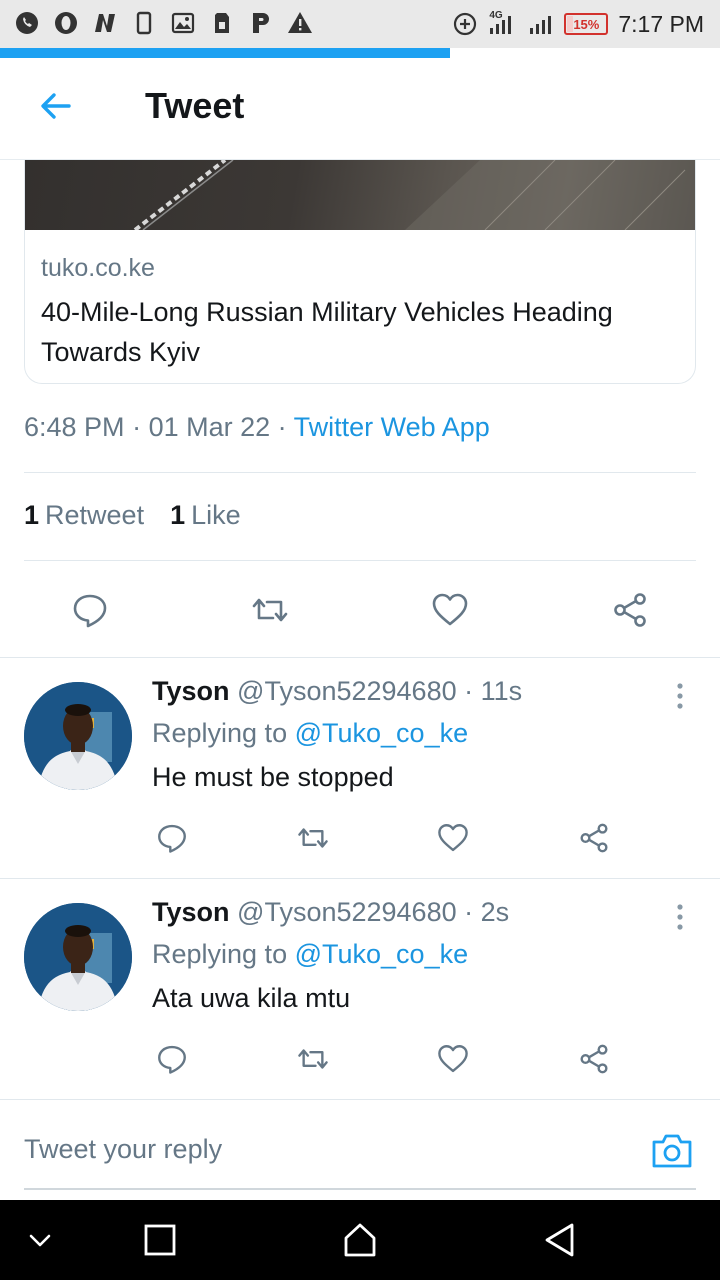  What do you see at coordinates (503, 23) in the screenshot?
I see `signal-4g-icon: 4G` at bounding box center [503, 23].